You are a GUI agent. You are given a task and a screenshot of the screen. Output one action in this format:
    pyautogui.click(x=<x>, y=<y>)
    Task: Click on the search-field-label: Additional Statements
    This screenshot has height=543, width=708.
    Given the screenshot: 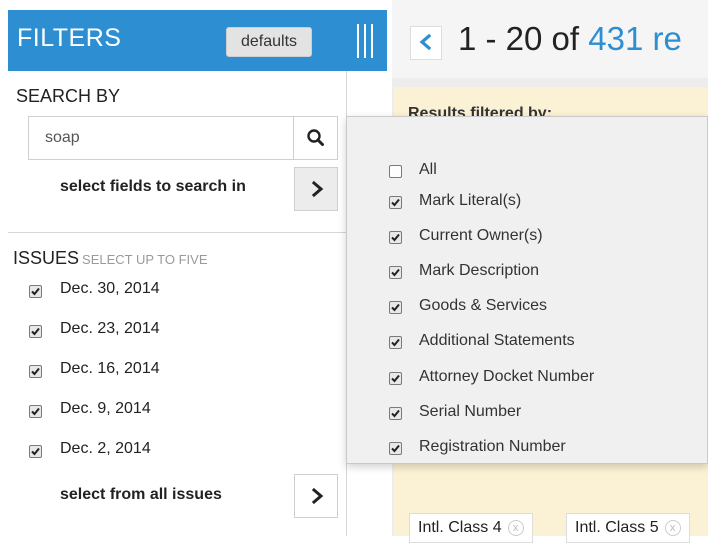 What is the action you would take?
    pyautogui.click(x=497, y=340)
    